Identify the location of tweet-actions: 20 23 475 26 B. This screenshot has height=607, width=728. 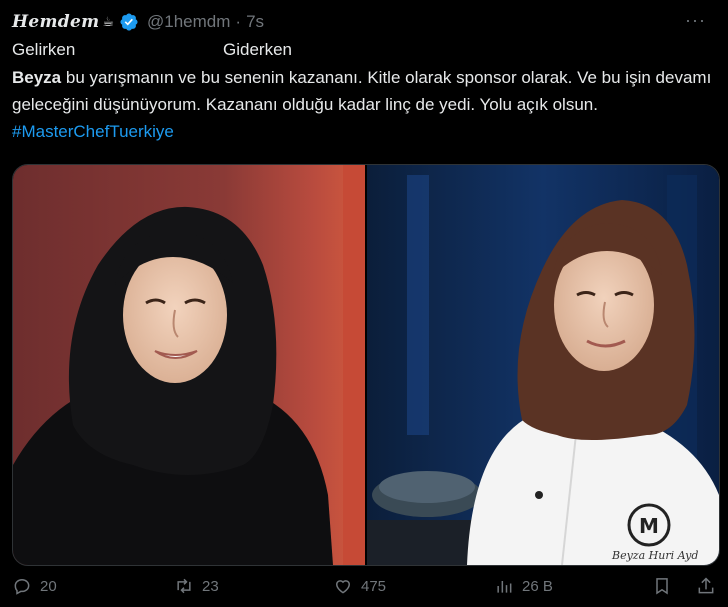
(365, 589).